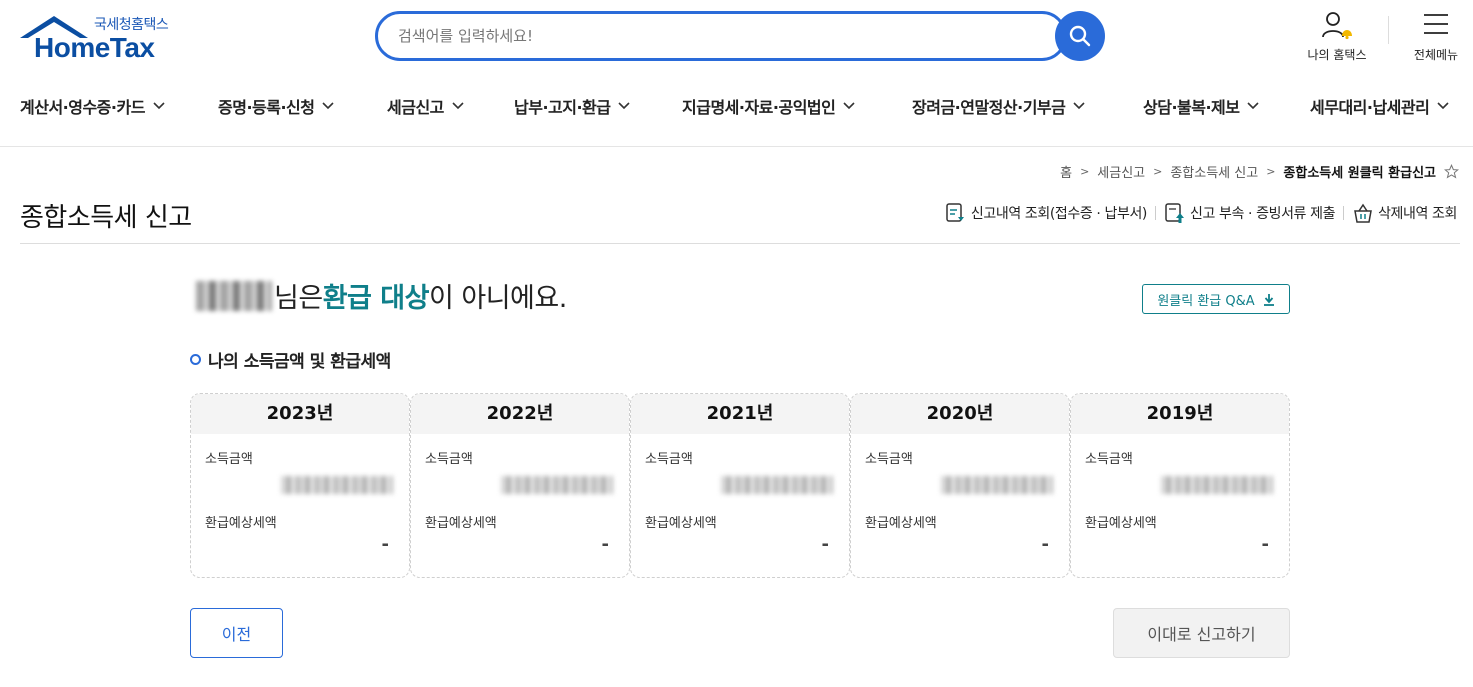  I want to click on gnb-label: 지급명세·자료·공익법인, so click(759, 107).